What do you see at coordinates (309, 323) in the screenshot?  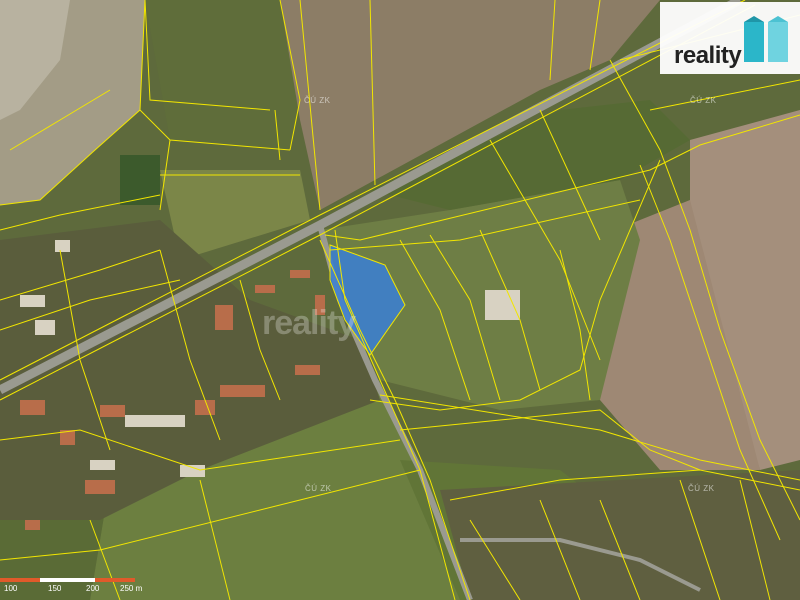 I see `watermark: reality` at bounding box center [309, 323].